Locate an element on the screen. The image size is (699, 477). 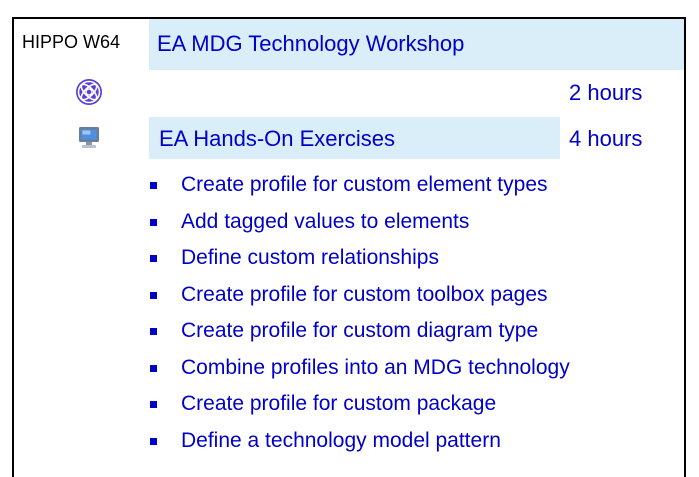
exercise-band: EA Hands-On Exercises is located at coordinates (354, 138).